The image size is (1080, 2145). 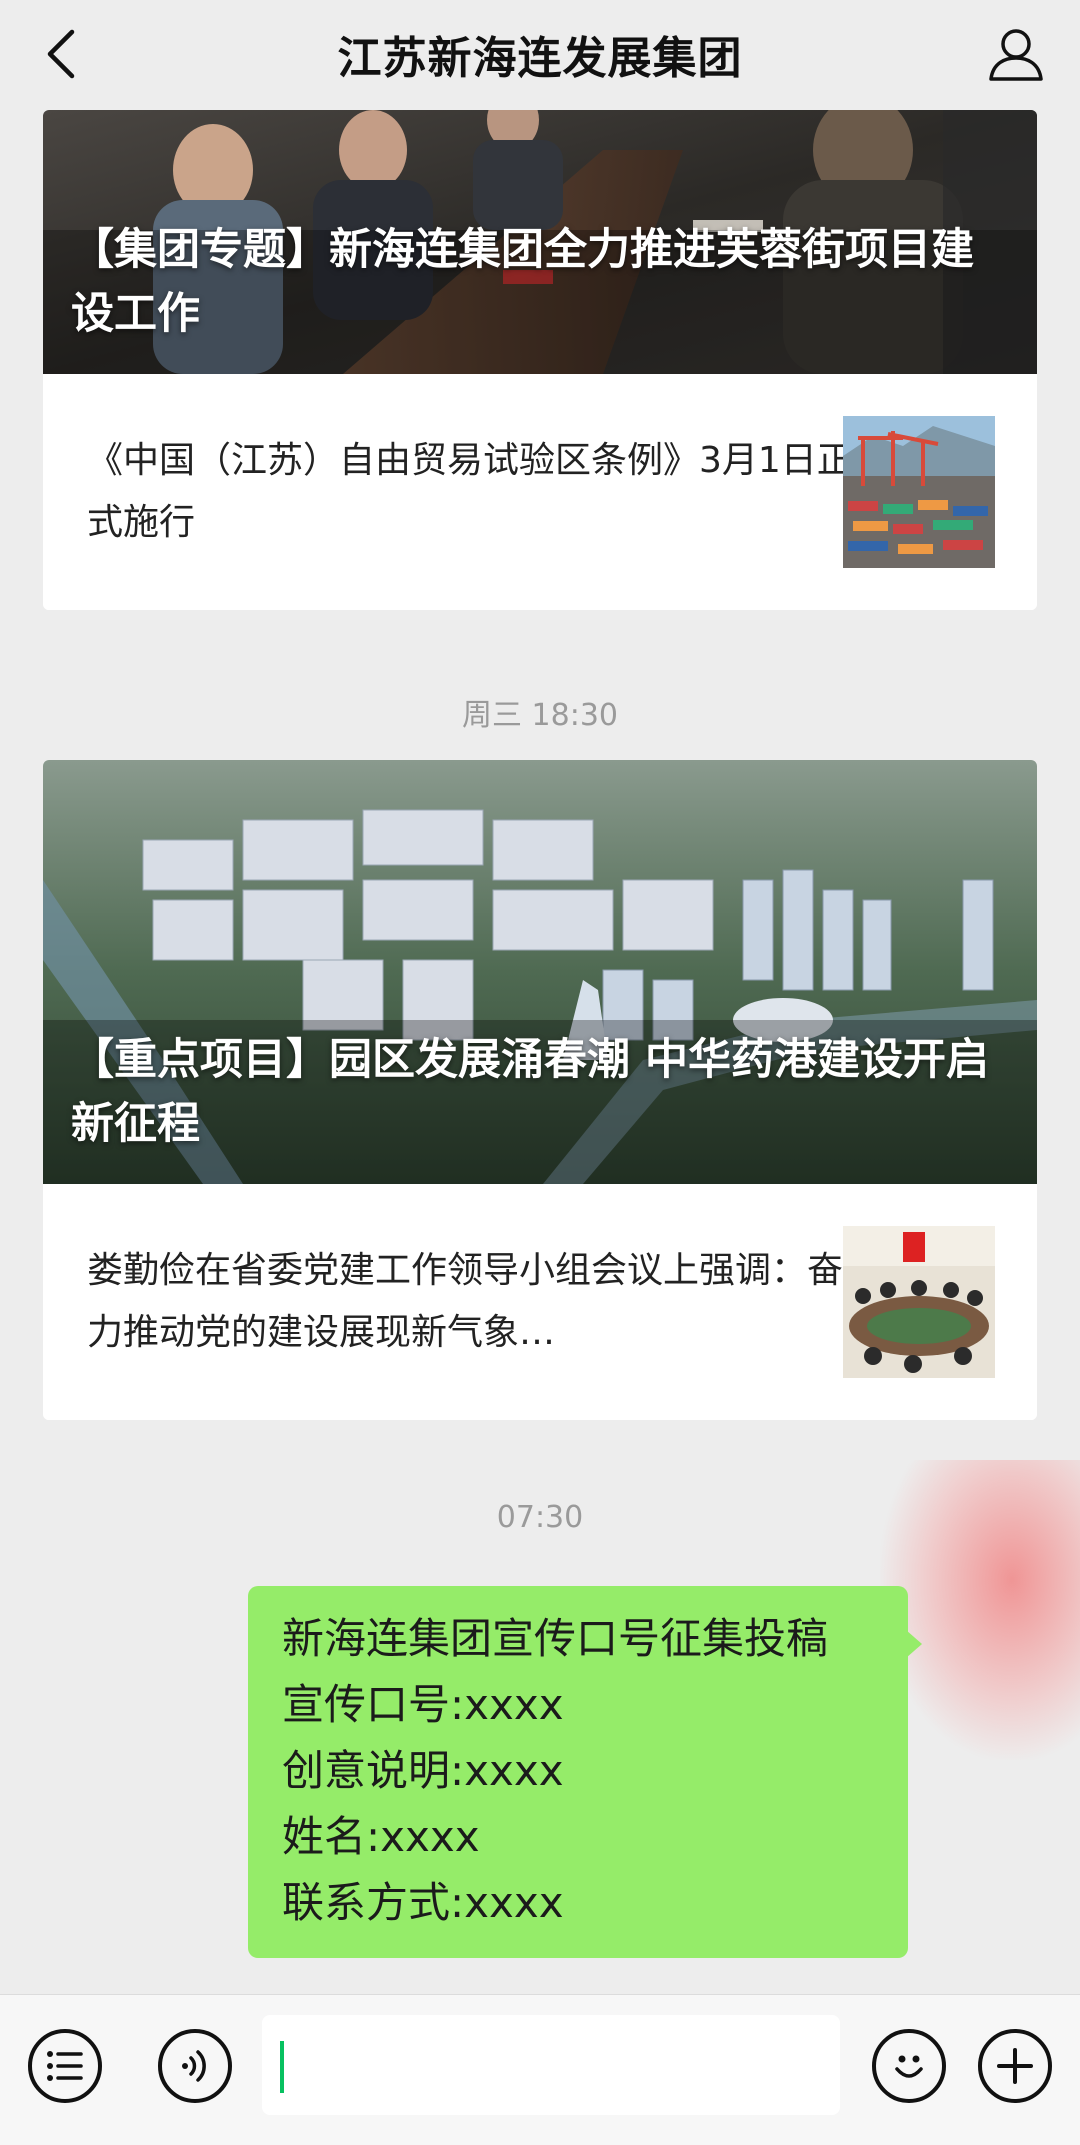 What do you see at coordinates (551, 2065) in the screenshot?
I see `message-input` at bounding box center [551, 2065].